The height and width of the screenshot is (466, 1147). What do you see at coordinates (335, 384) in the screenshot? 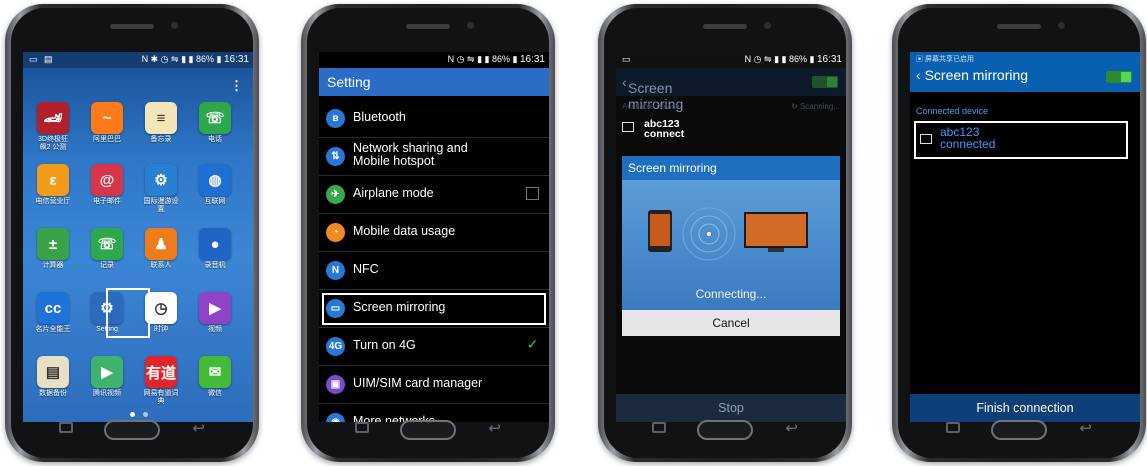
I see `sim-card-icon: ▣` at bounding box center [335, 384].